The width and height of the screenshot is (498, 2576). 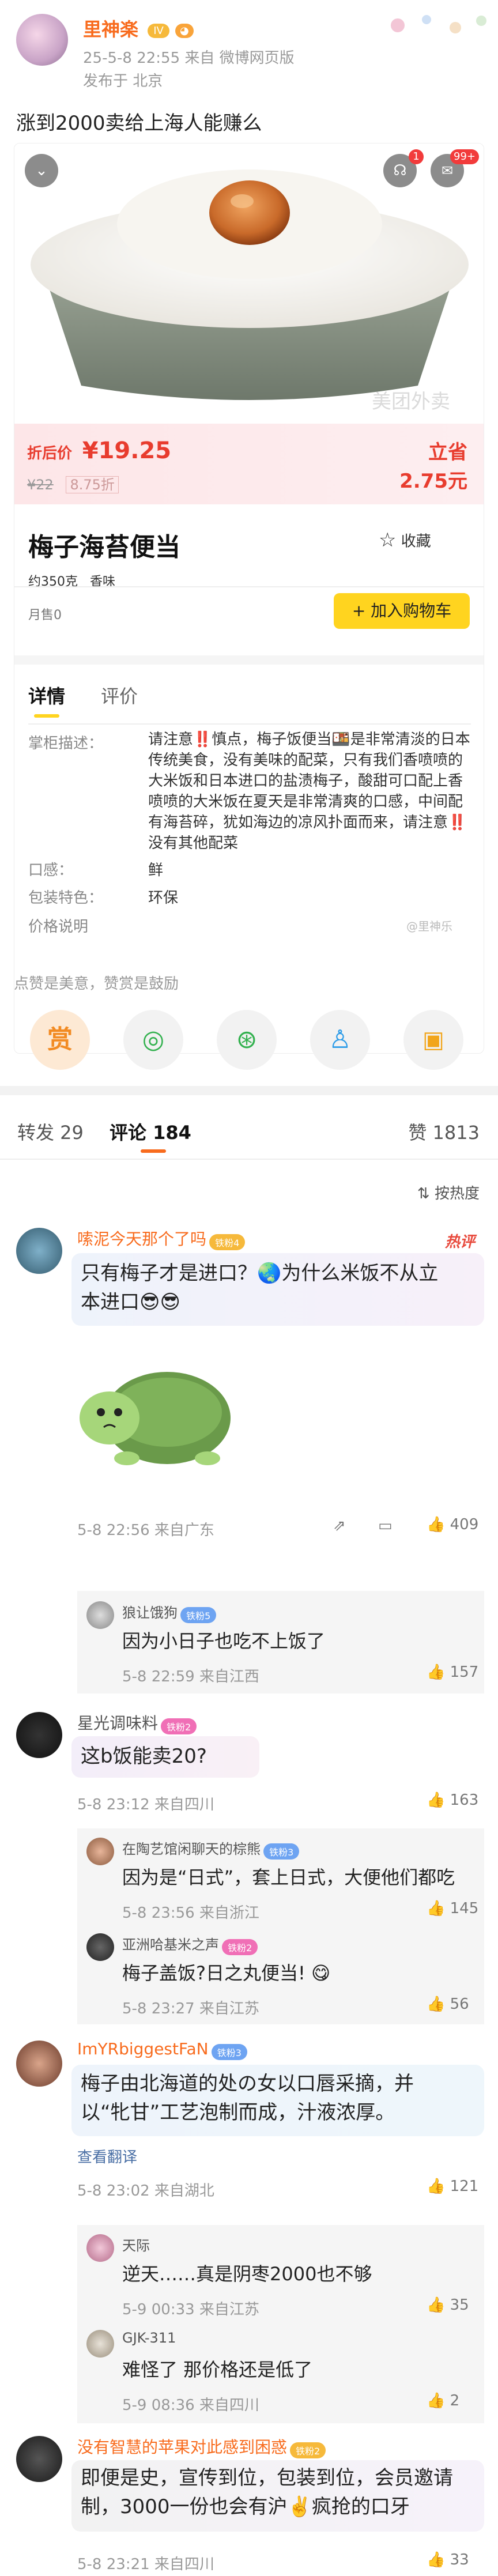 What do you see at coordinates (385, 1525) in the screenshot?
I see `reply-icon: ▭` at bounding box center [385, 1525].